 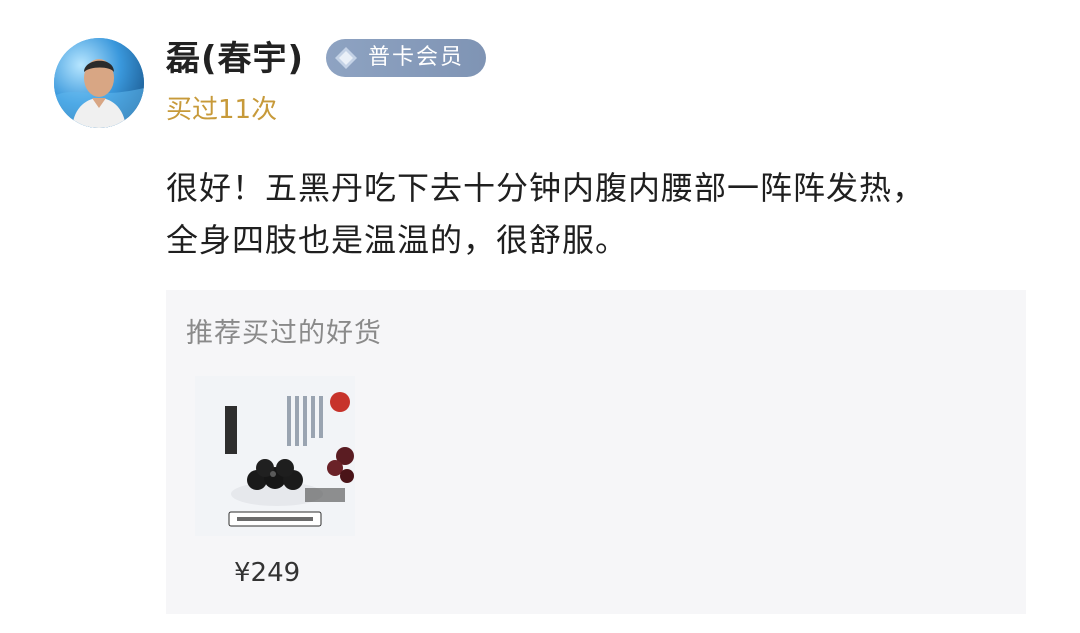 I want to click on recommend-title: 推荐买过的好货, so click(x=284, y=333).